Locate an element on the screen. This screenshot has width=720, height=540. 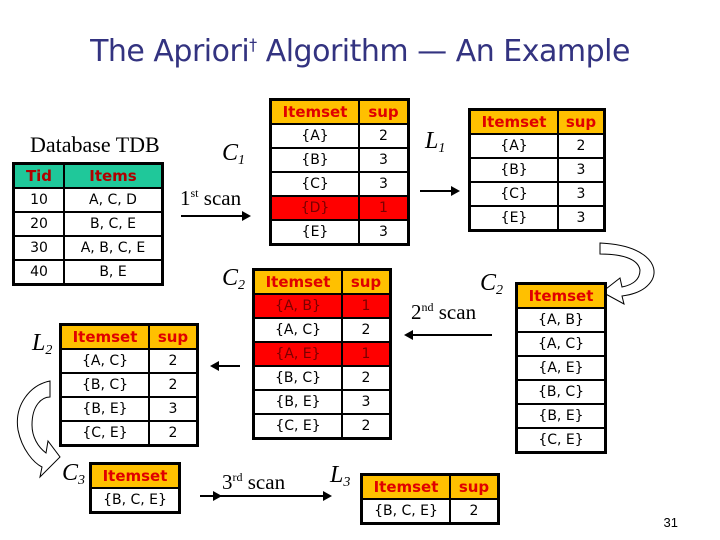
title-text: The Apriori is located at coordinates (170, 51).